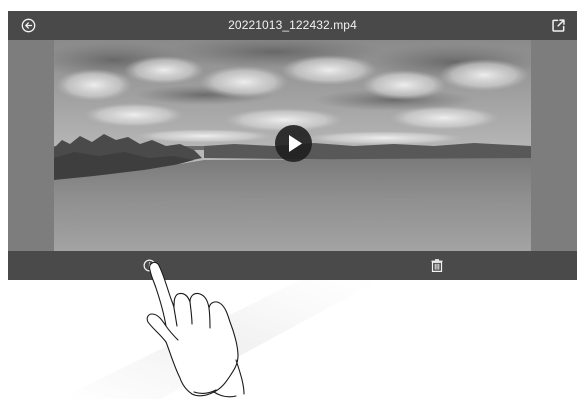 Image resolution: width=577 pixels, height=399 pixels. Describe the element at coordinates (437, 265) in the screenshot. I see `trash-icon` at that location.